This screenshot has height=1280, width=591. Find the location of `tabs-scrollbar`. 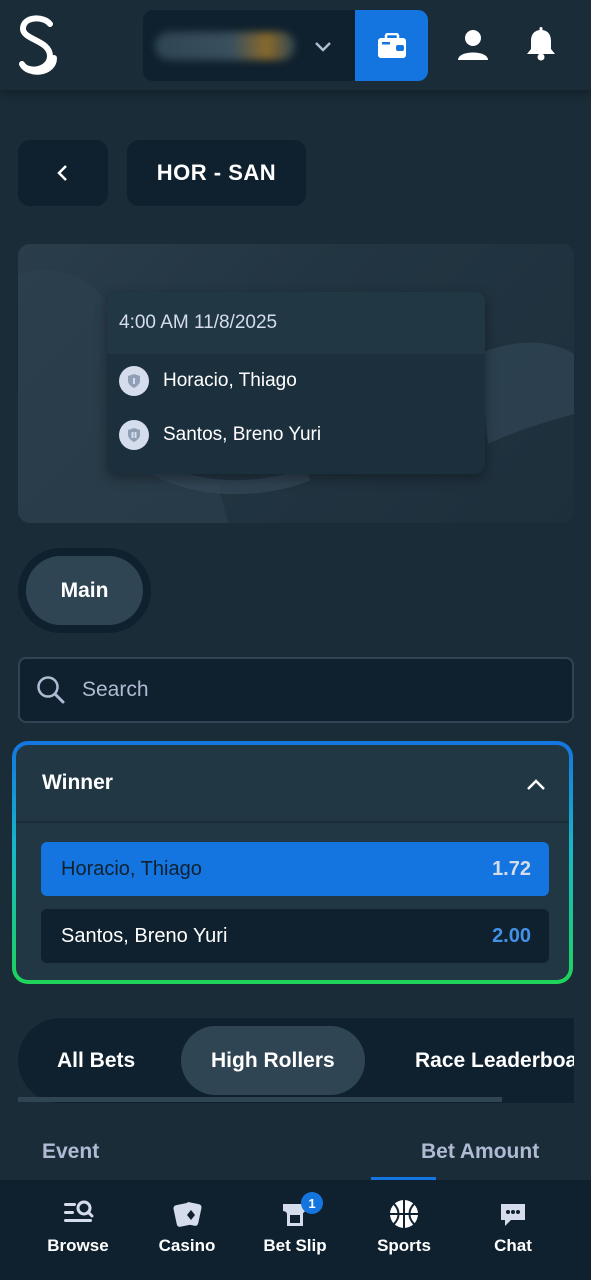

tabs-scrollbar is located at coordinates (260, 1099).